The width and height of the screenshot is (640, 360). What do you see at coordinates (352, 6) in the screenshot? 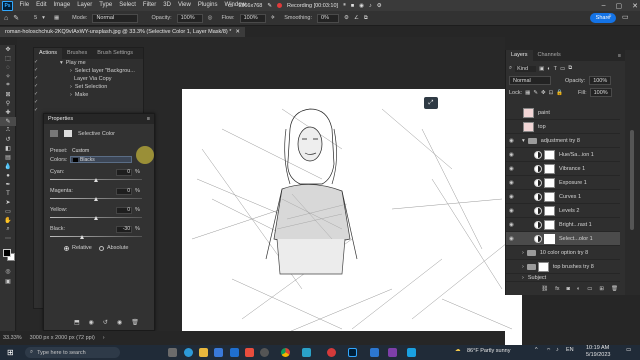
I see `stop-icon: ■` at bounding box center [352, 6].